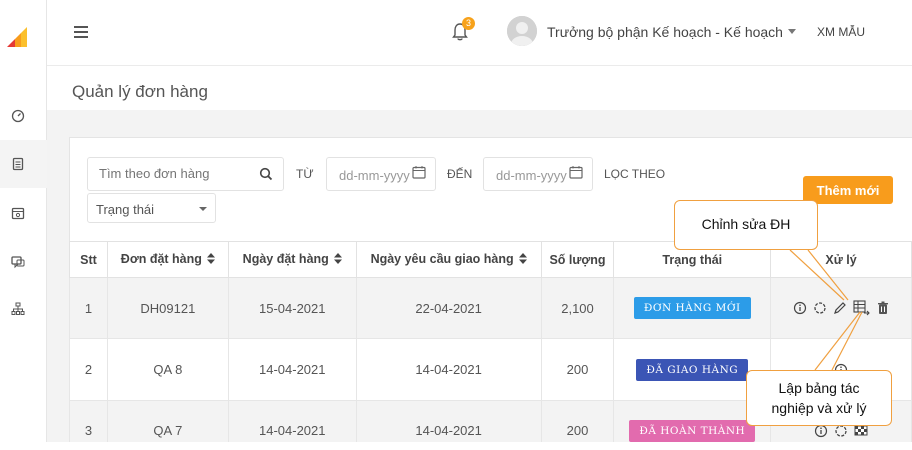 The height and width of the screenshot is (450, 912). What do you see at coordinates (577, 308) in the screenshot?
I see `row-quantity: 2,100` at bounding box center [577, 308].